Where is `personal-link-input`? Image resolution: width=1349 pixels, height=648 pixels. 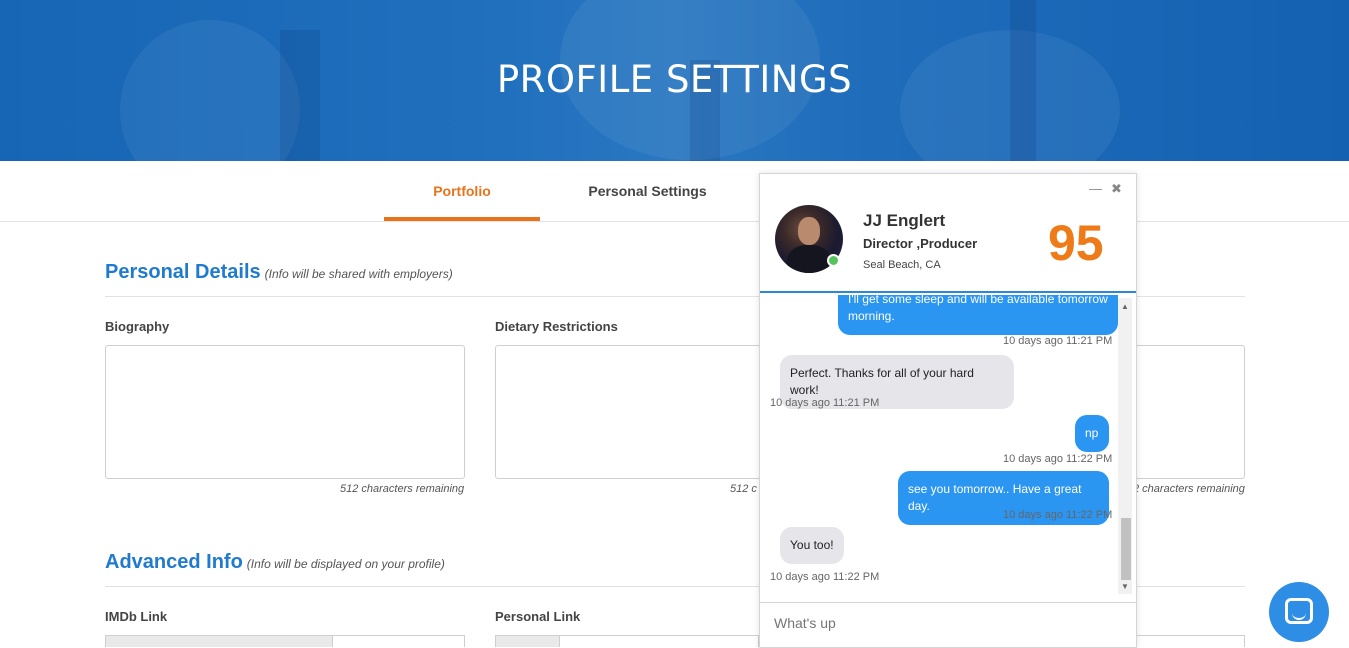 personal-link-input is located at coordinates (659, 641).